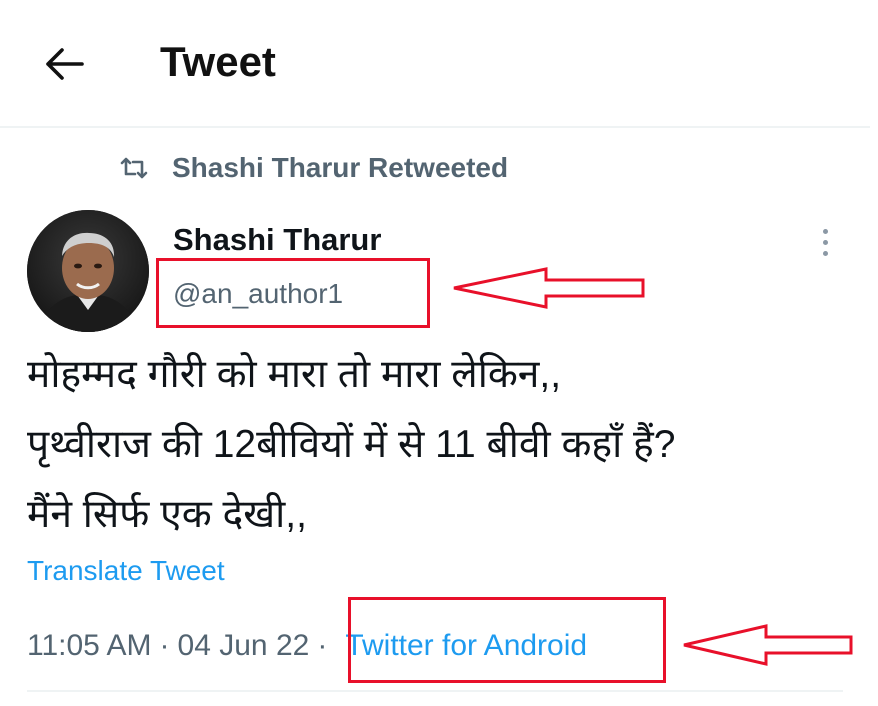  Describe the element at coordinates (277, 240) in the screenshot. I see `author-display-name: Shashi Tharur` at that location.